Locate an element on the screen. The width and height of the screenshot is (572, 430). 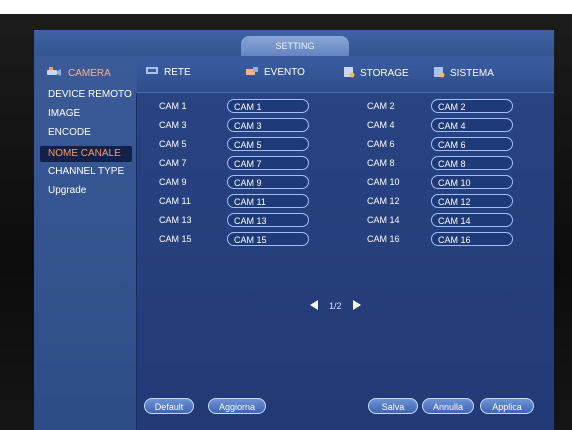
cam-name-input: CAM 4 is located at coordinates (472, 125).